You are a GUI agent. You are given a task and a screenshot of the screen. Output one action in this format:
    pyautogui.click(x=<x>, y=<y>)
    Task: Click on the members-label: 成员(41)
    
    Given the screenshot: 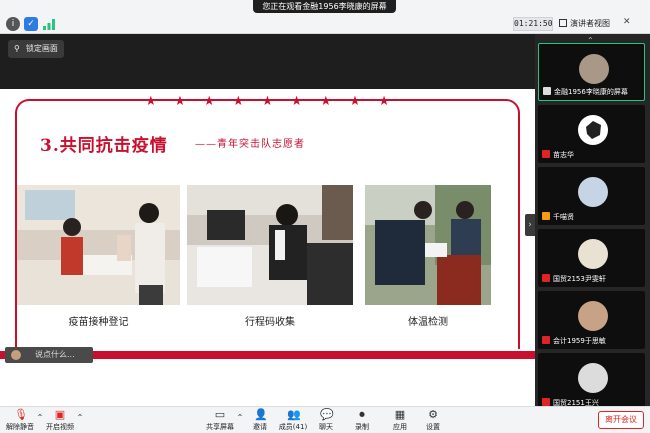 What is the action you would take?
    pyautogui.click(x=293, y=427)
    